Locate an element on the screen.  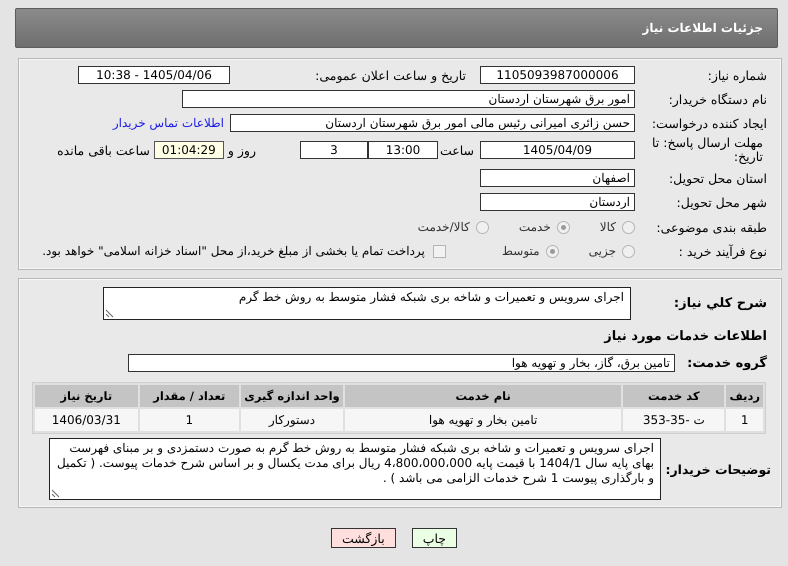
time-field: 13:00 is located at coordinates (403, 150).